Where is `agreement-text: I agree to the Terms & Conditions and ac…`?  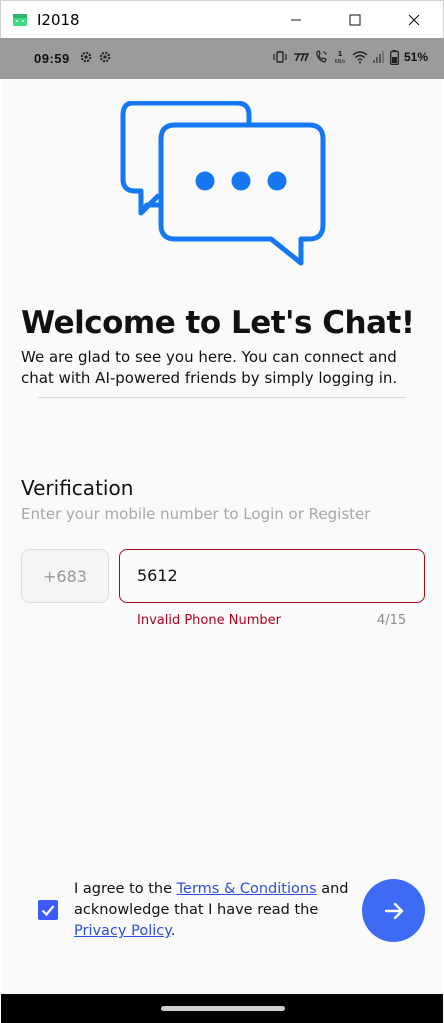 agreement-text: I agree to the Terms & Conditions and ac… is located at coordinates (219, 910).